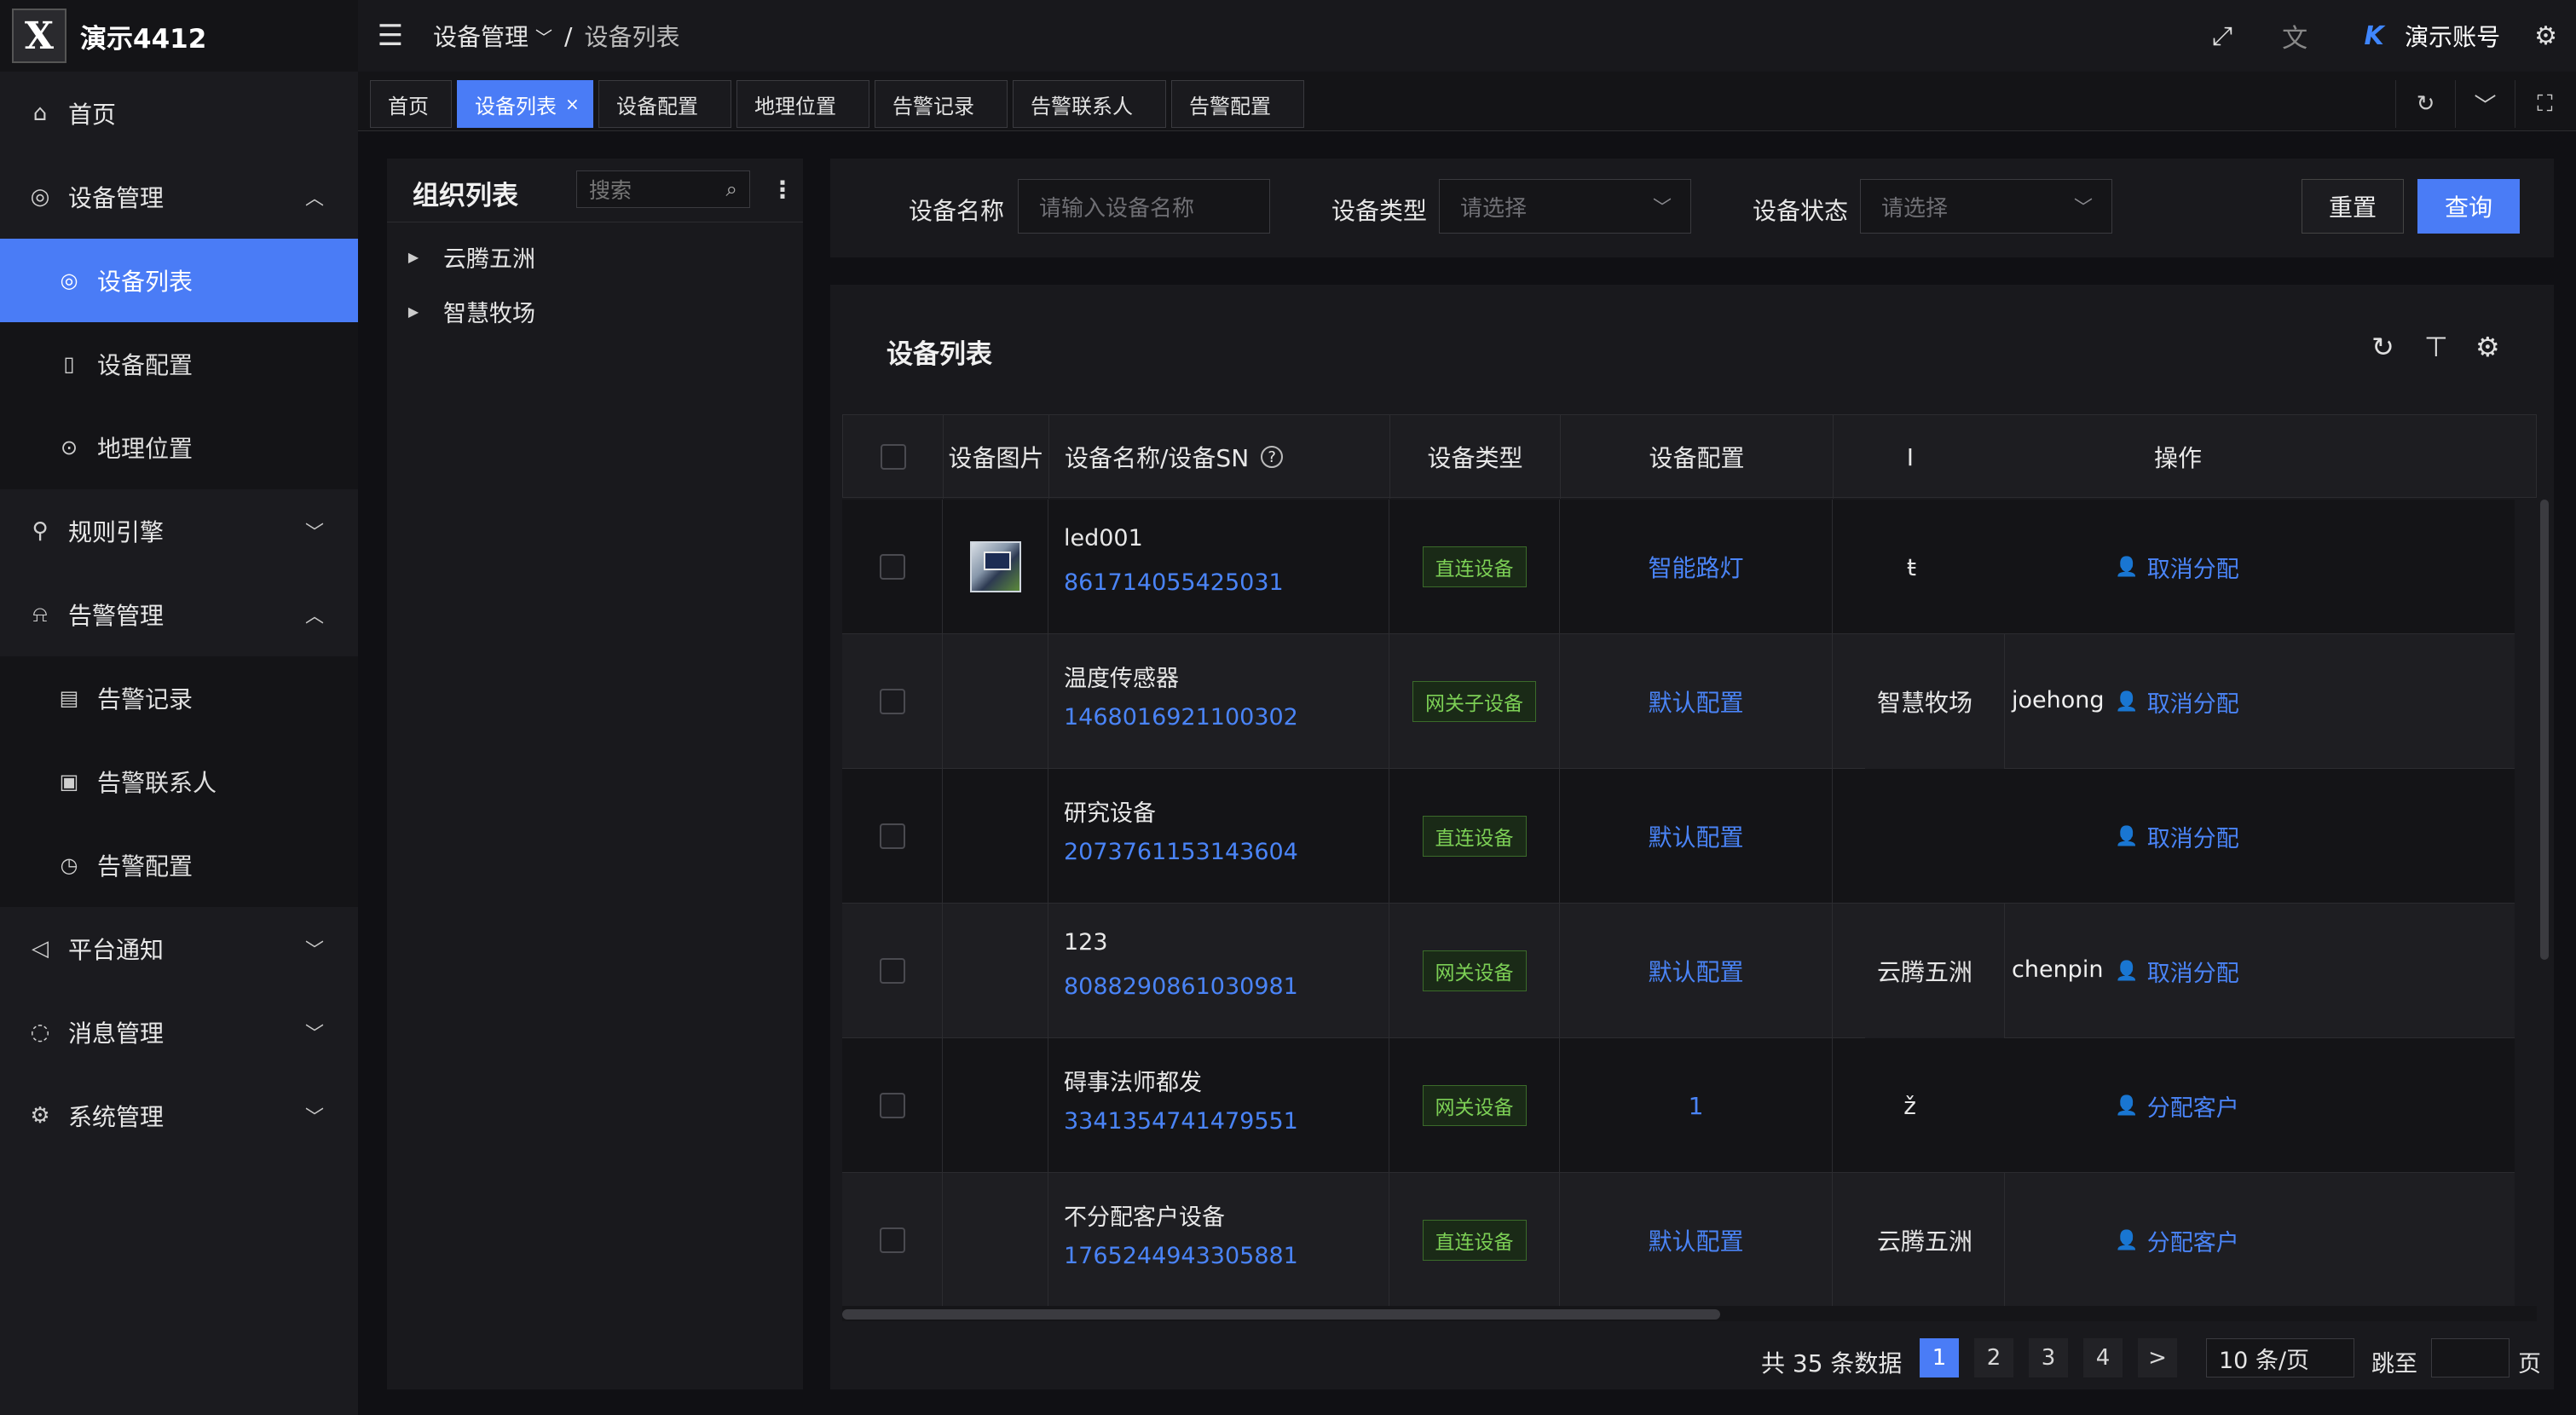 Image resolution: width=2576 pixels, height=1415 pixels. I want to click on column-header: 设备名称/设备SN ?, so click(1219, 457).